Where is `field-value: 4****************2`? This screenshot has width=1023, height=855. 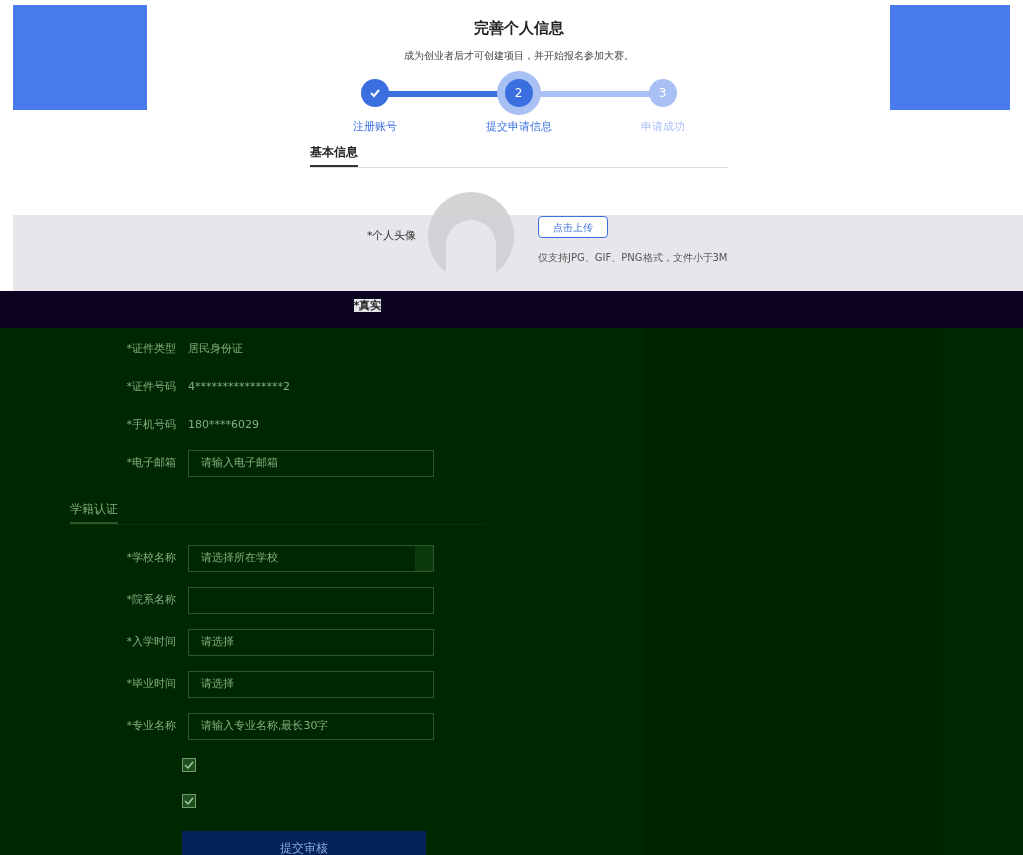
field-value: 4****************2 is located at coordinates (239, 386).